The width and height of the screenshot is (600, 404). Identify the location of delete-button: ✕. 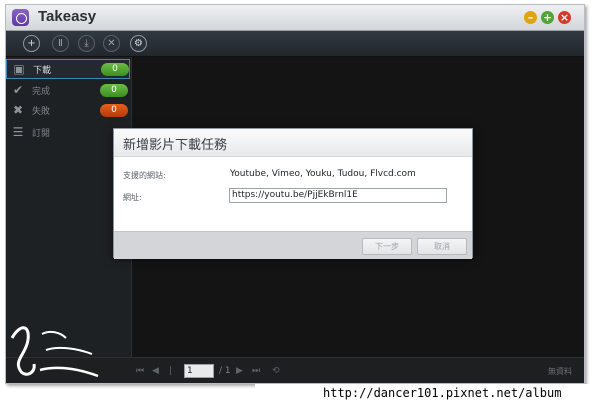
(111, 43).